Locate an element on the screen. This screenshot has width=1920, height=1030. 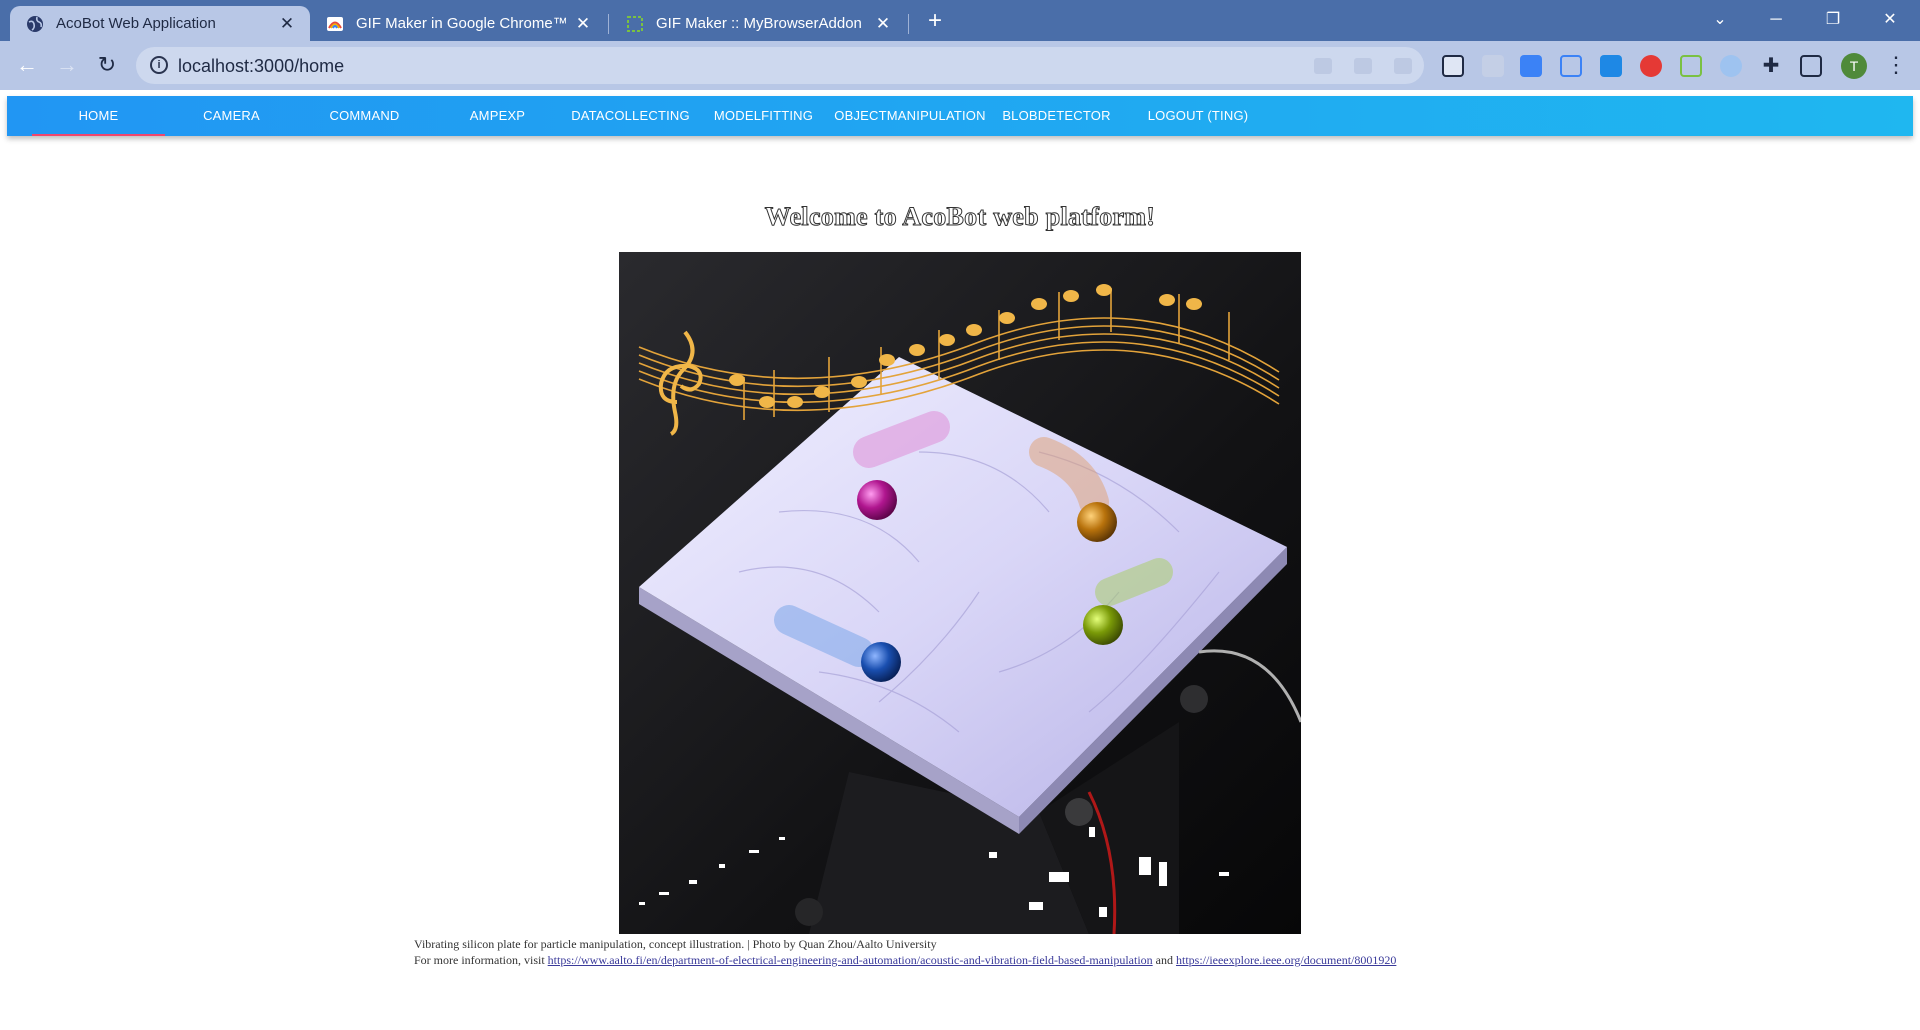
tab-title: AcoBot Web Application is located at coordinates (136, 23).